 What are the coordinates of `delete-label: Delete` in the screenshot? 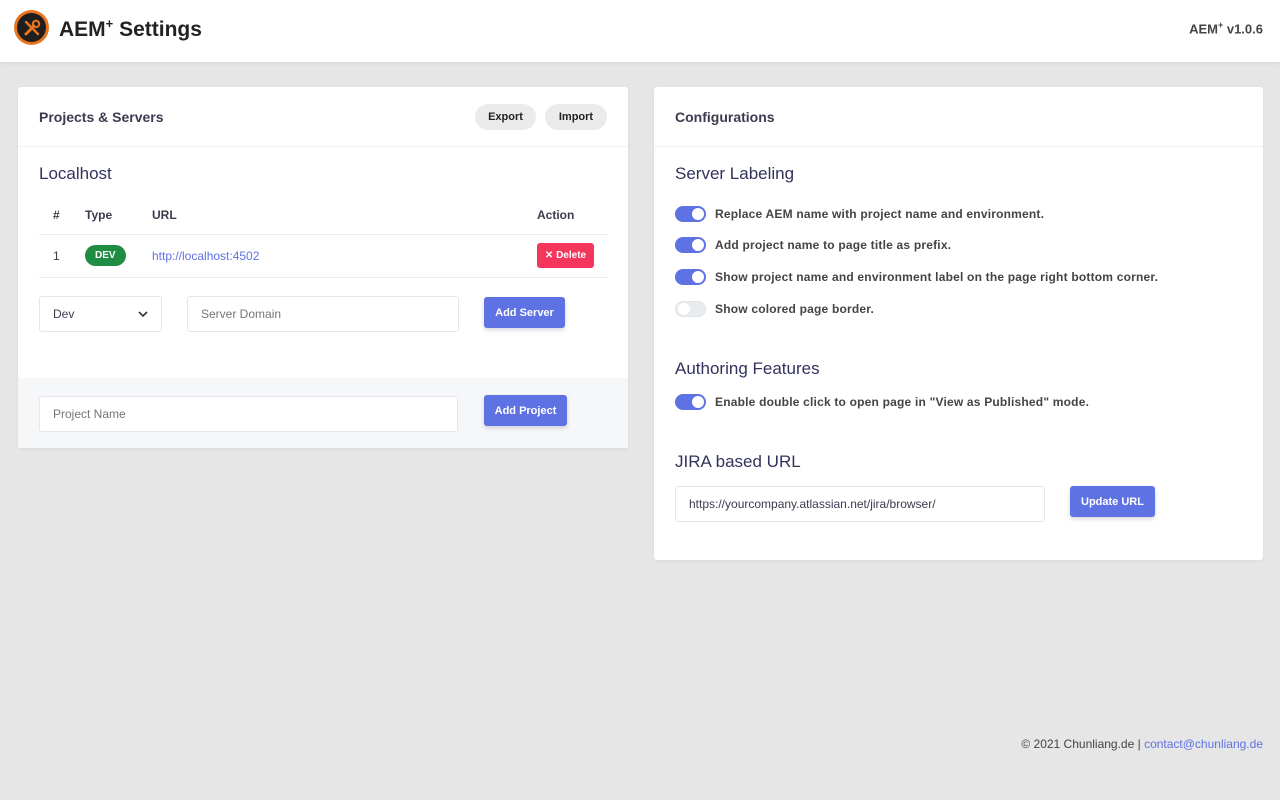 It's located at (571, 255).